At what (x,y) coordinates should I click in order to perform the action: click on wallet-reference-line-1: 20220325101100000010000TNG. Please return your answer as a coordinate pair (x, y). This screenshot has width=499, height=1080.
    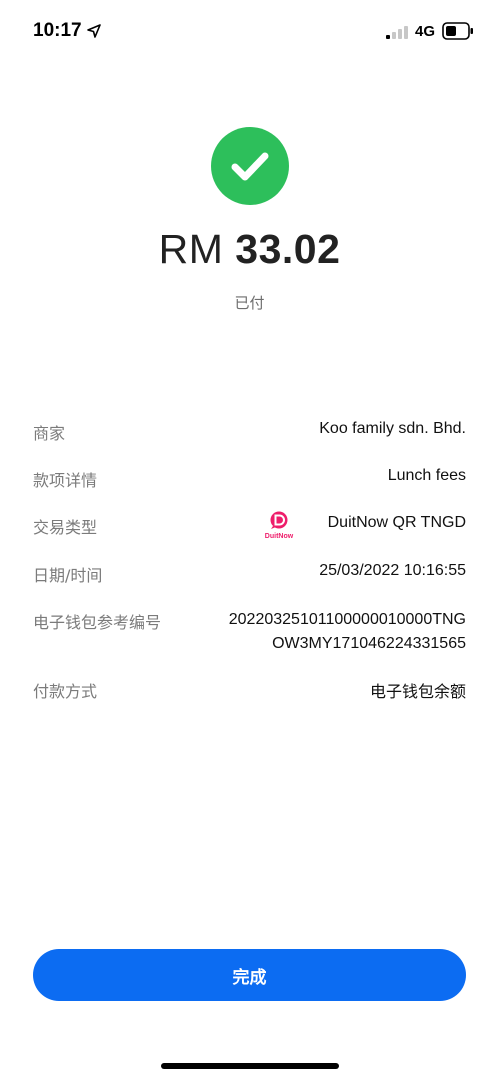
    Looking at the image, I should click on (347, 619).